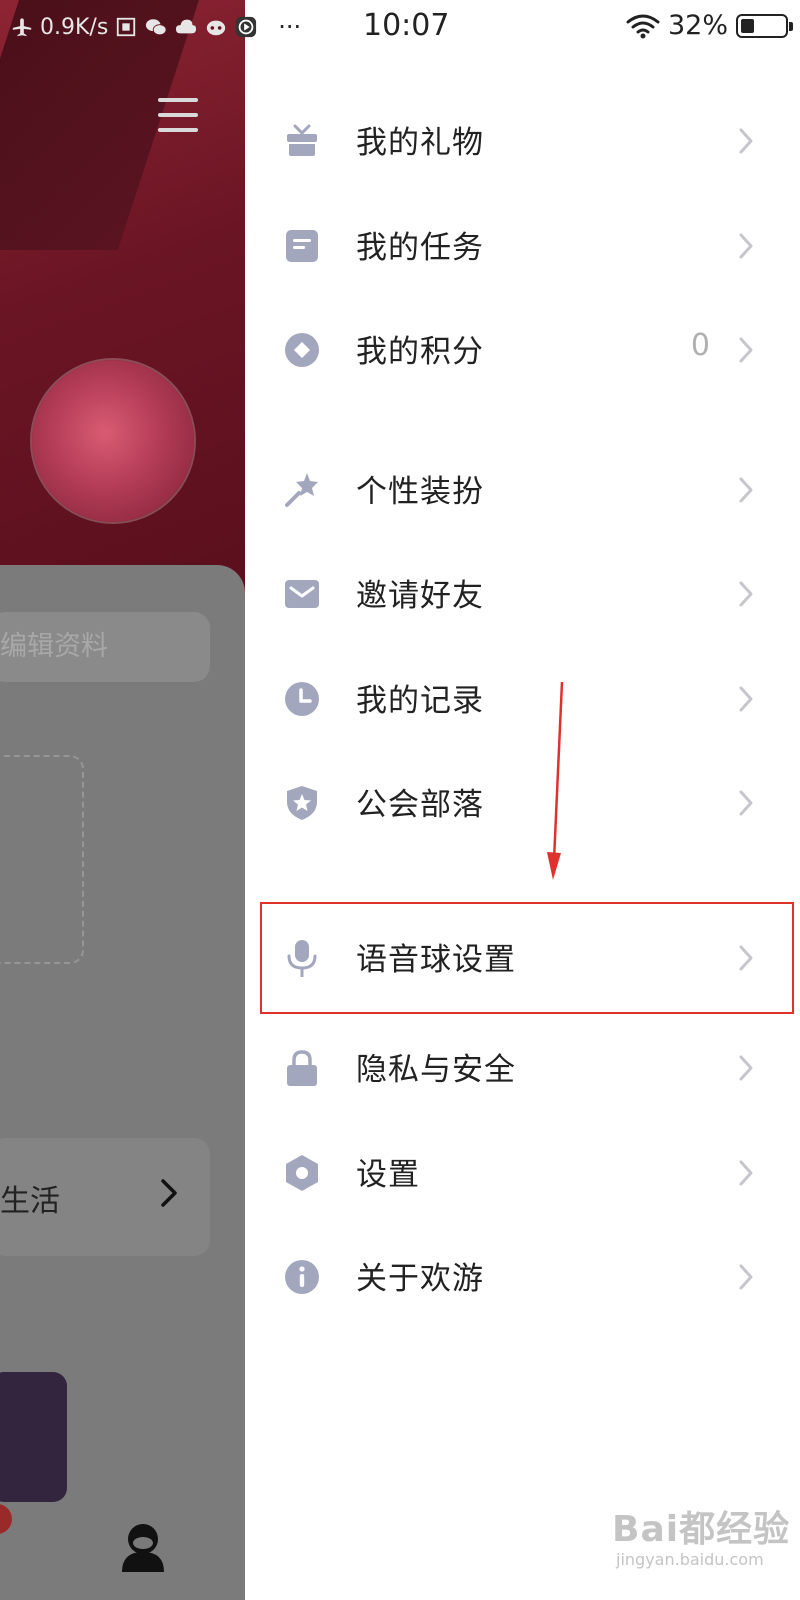 The image size is (800, 1600). Describe the element at coordinates (436, 1070) in the screenshot. I see `menu-item-label: 隐私与安全` at that location.